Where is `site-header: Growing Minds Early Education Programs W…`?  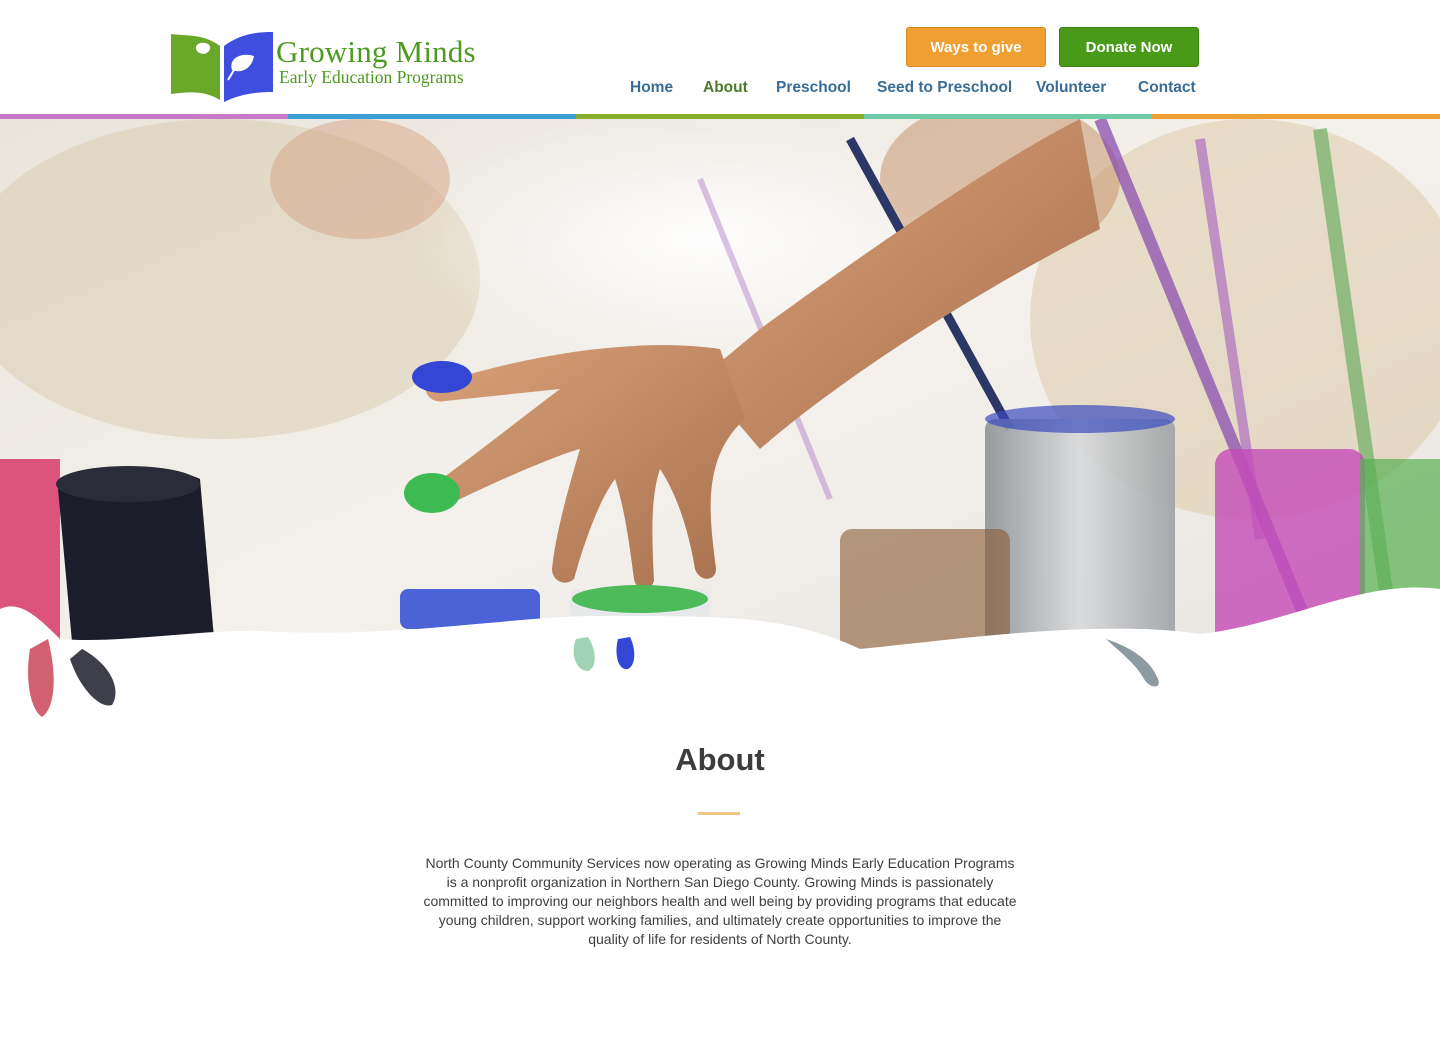
site-header: Growing Minds Early Education Programs W… is located at coordinates (720, 57).